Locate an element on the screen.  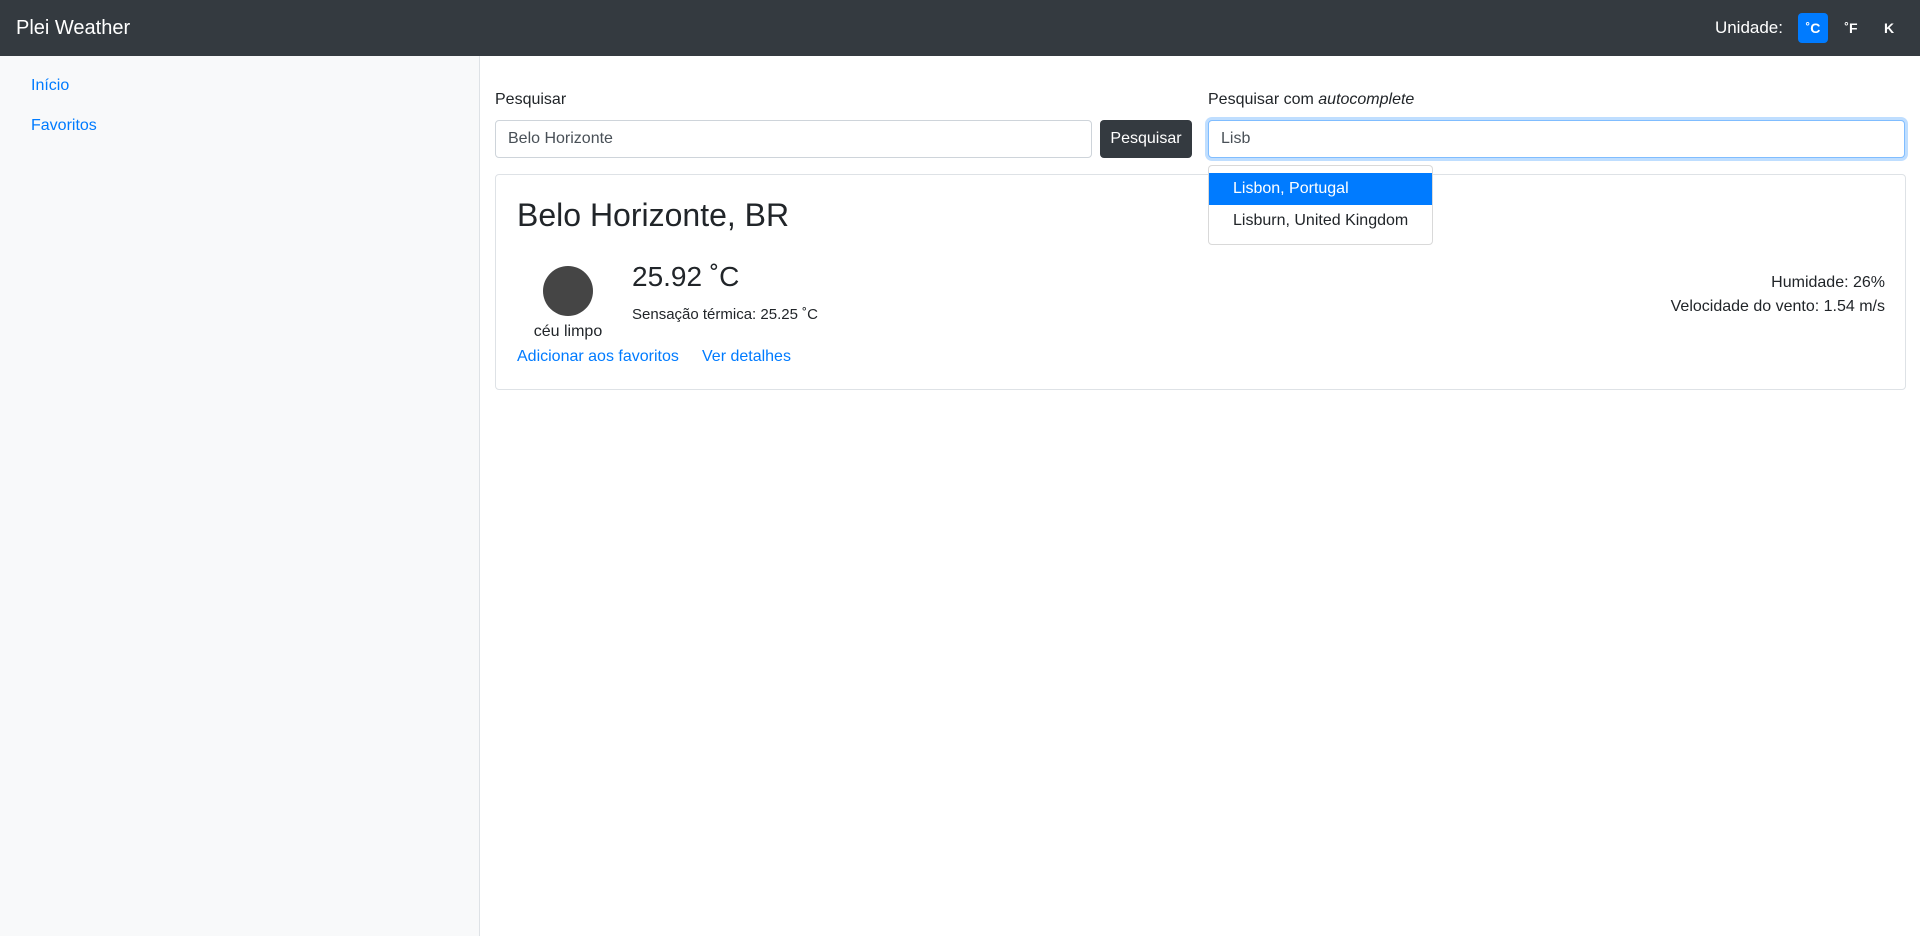
sidebar-item-favoritos: Favoritos is located at coordinates (239, 126).